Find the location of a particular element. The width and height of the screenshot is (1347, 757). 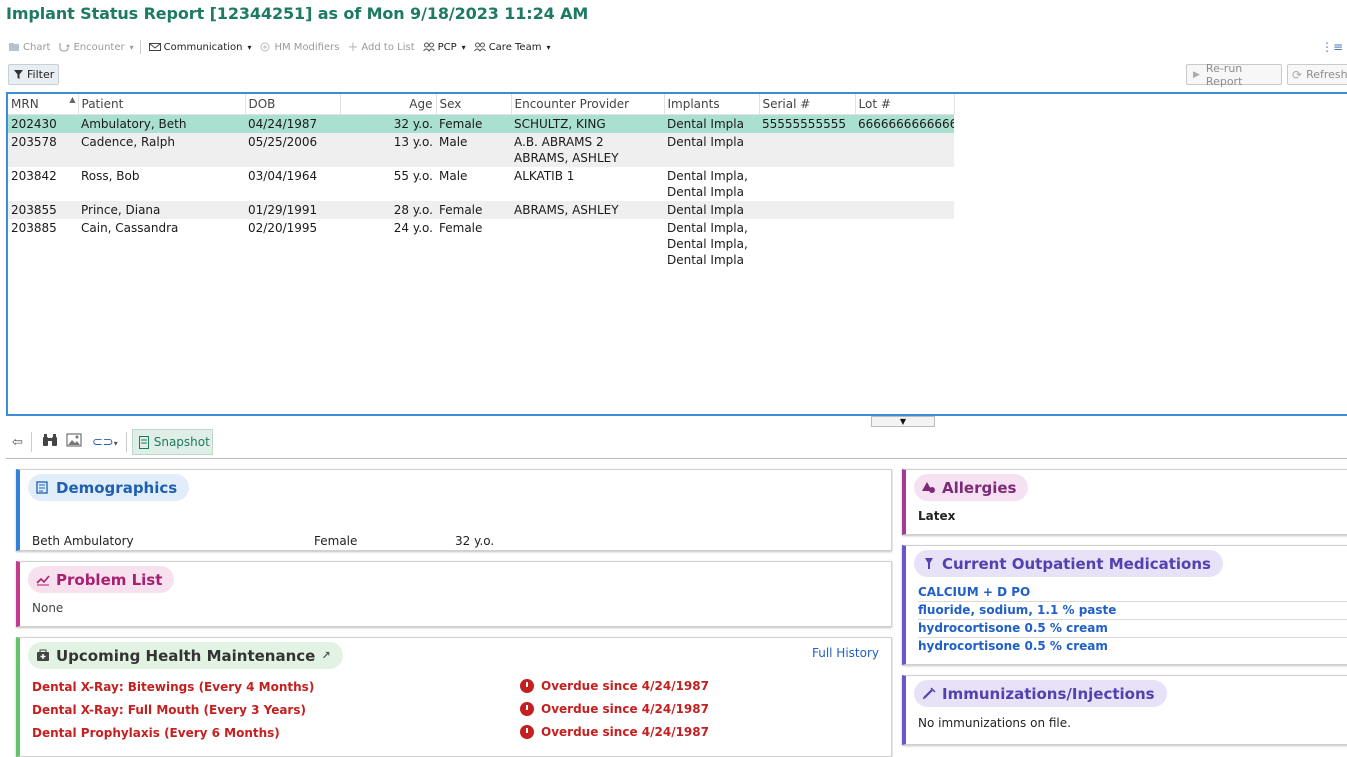

medication-item: fluoride, sodium, 1.1 % paste is located at coordinates (1132, 611).